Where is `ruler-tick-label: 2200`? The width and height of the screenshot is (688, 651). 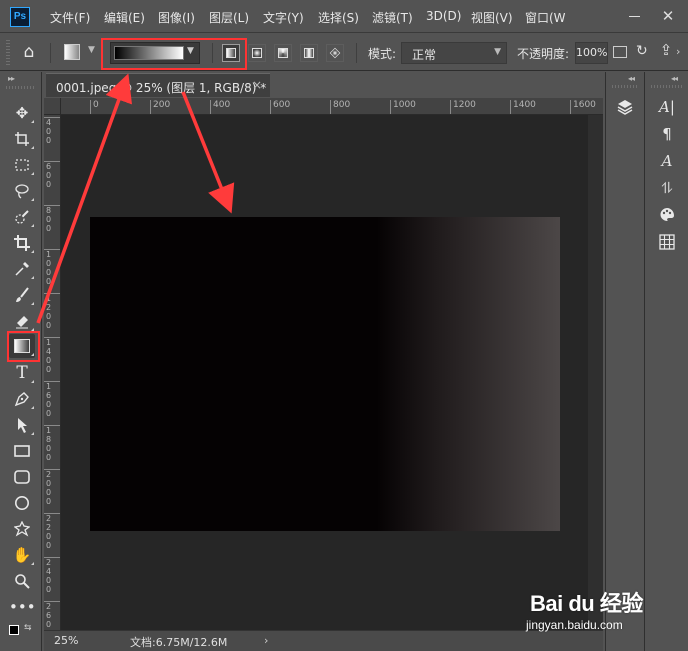
ruler-tick-label: 2200 is located at coordinates (52, 531).